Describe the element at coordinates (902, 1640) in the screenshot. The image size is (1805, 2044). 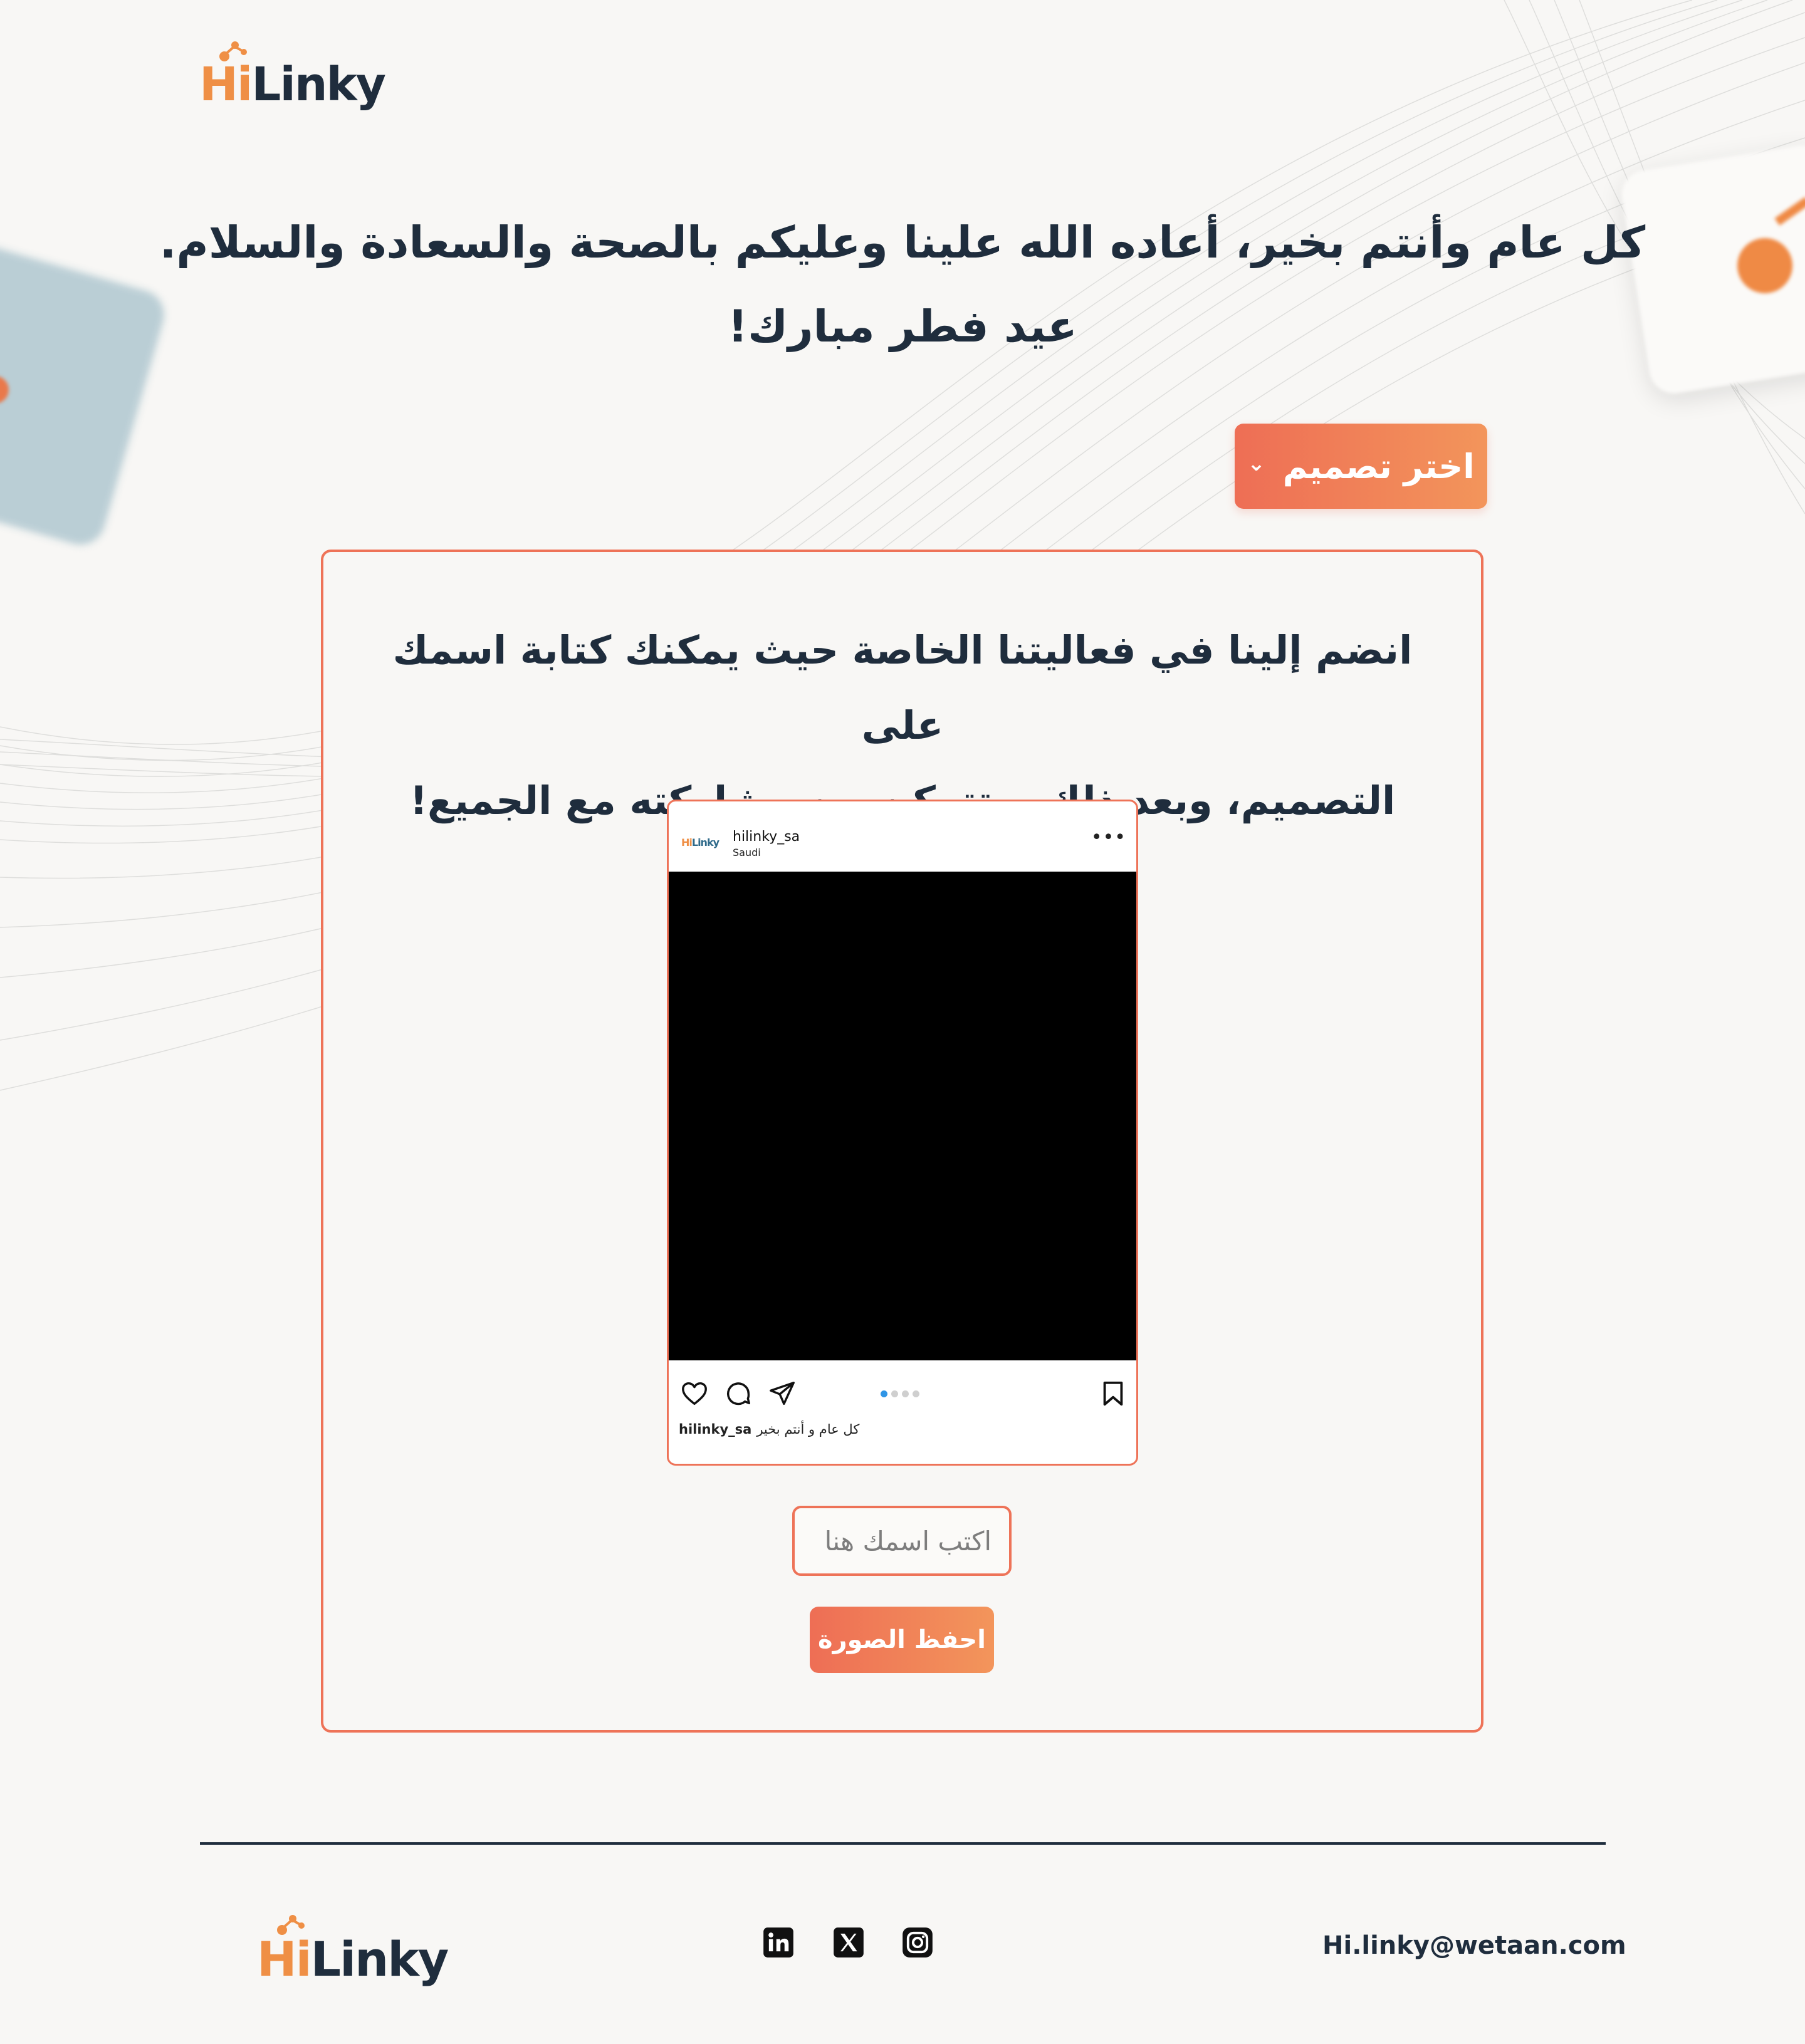
I see `save-image-button: احفظ الصورة` at that location.